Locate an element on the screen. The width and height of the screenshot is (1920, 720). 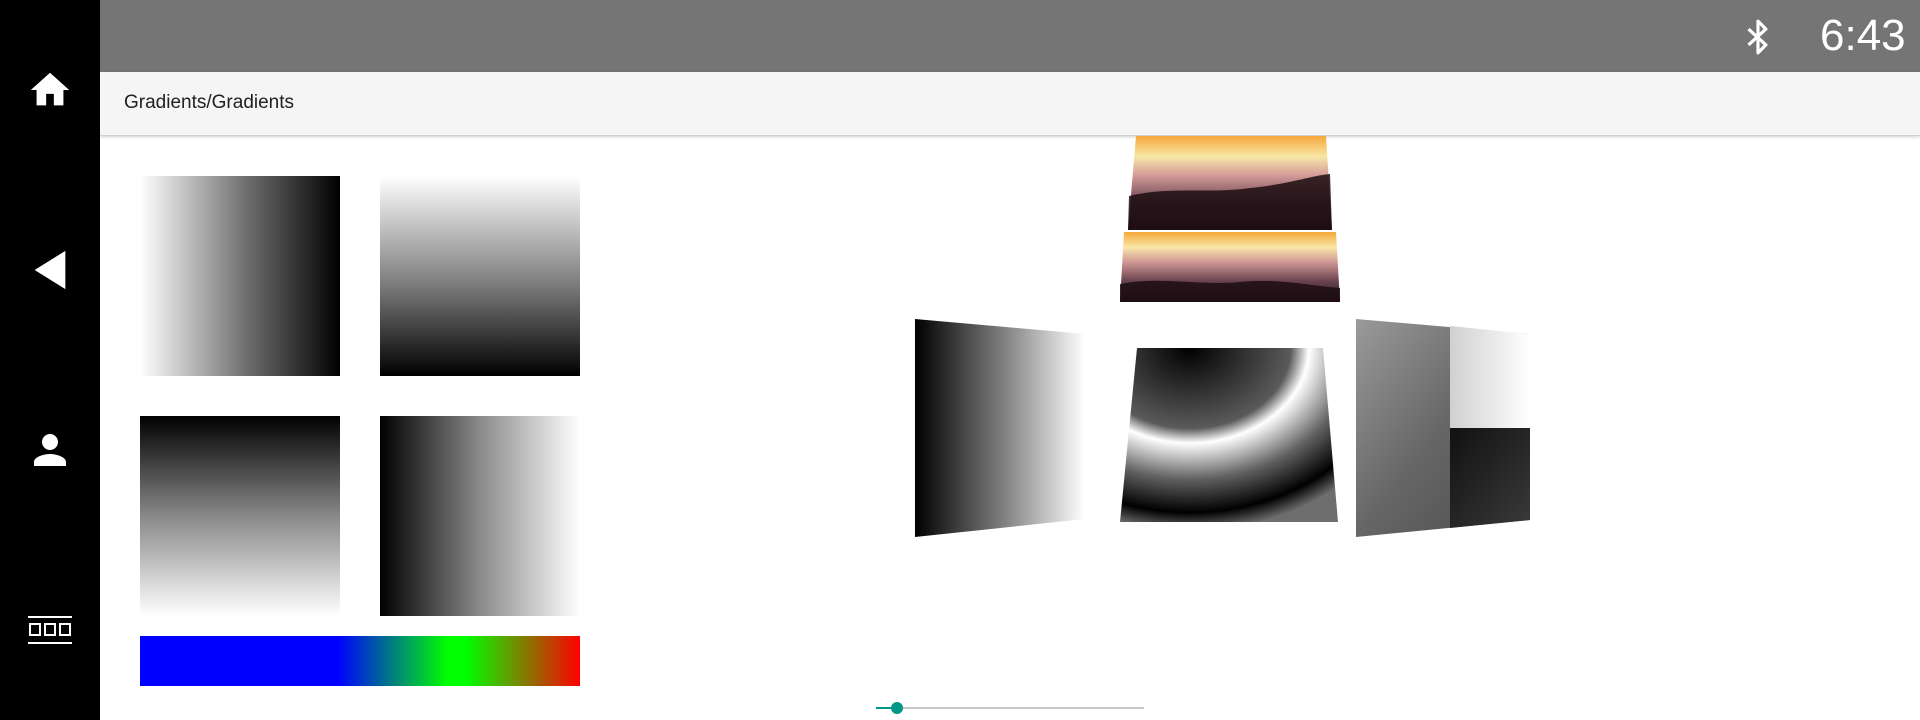
photo-pane-bottom is located at coordinates (1230, 267).